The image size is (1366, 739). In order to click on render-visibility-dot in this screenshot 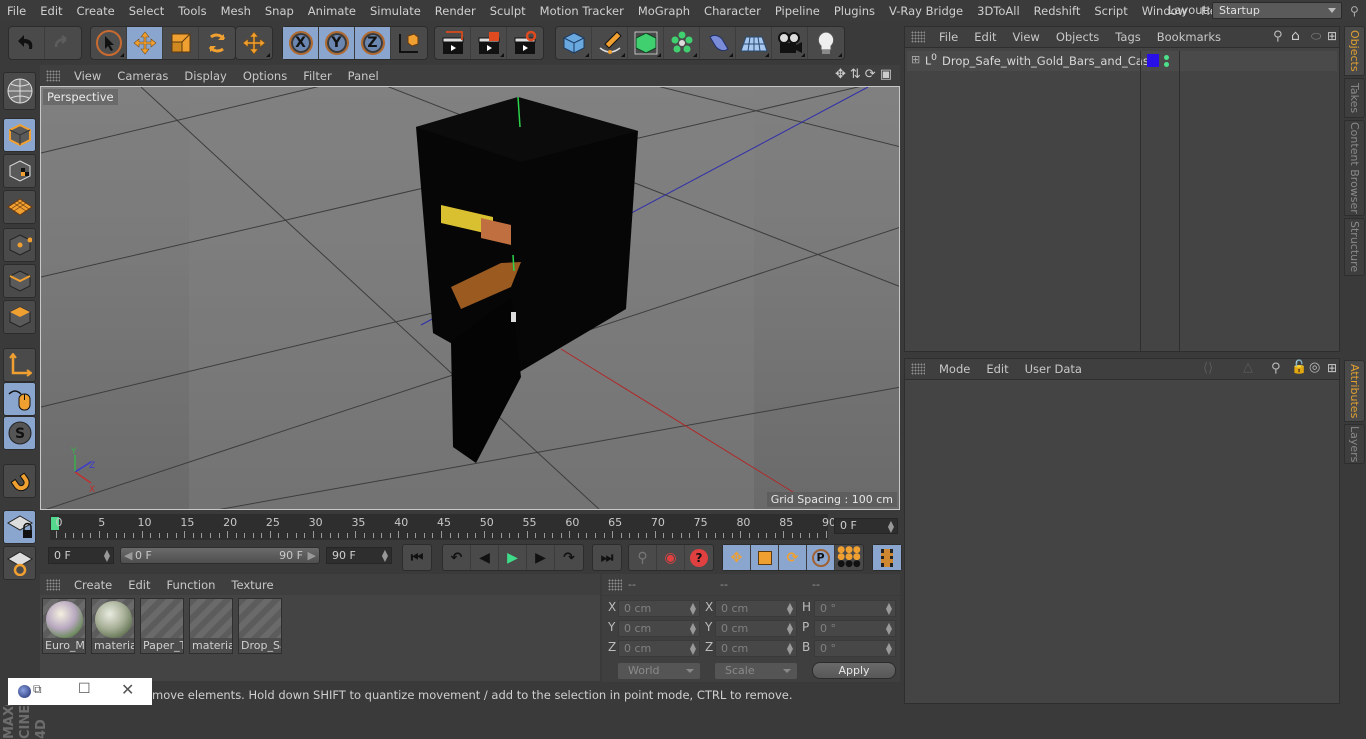, I will do `click(1166, 64)`.